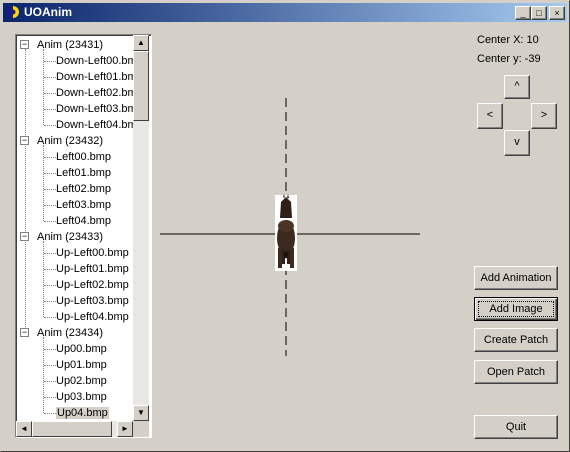  I want to click on center-y-label: Center y: -39, so click(509, 59).